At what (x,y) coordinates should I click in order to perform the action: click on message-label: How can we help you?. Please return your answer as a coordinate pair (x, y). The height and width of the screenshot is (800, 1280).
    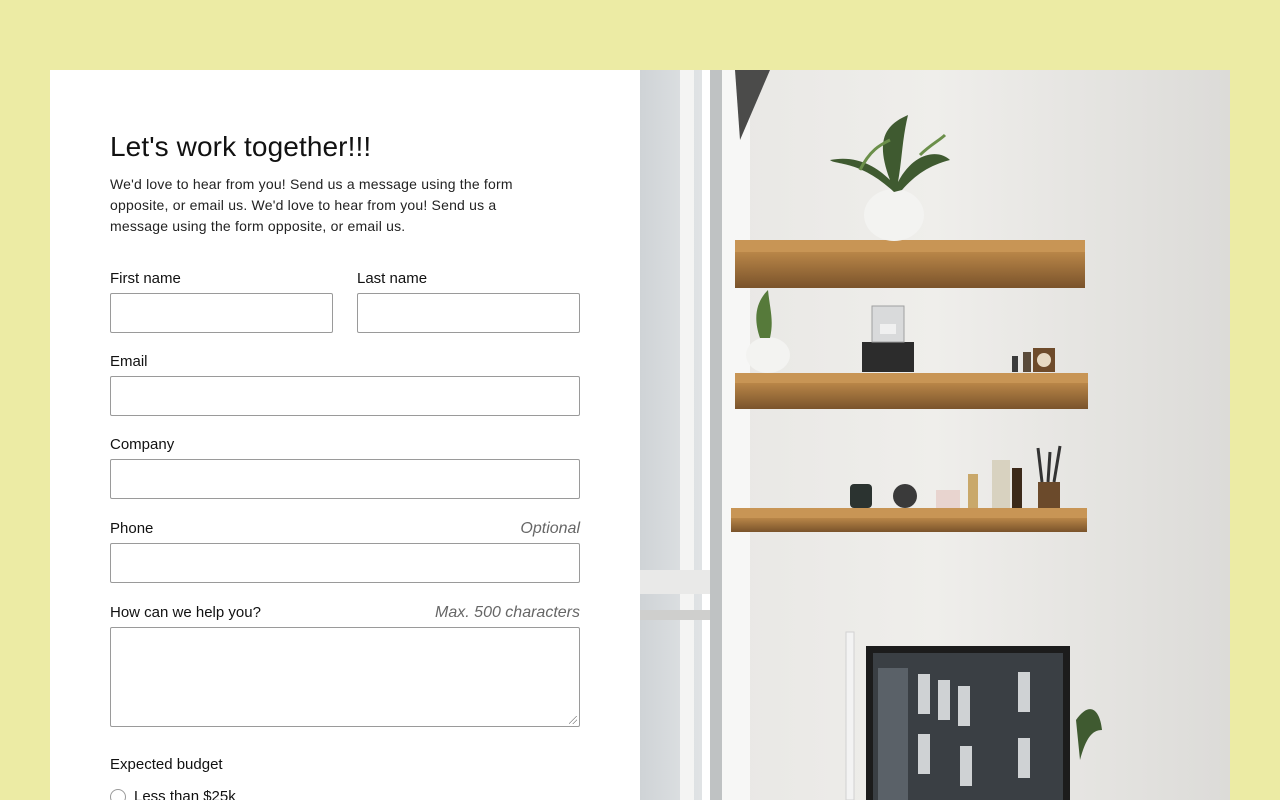
    Looking at the image, I should click on (185, 612).